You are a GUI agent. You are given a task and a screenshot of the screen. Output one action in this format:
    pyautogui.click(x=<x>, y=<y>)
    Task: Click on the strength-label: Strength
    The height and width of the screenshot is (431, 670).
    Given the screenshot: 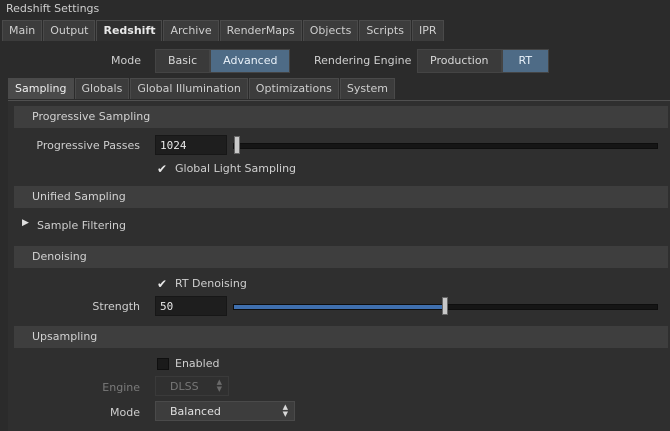 What is the action you would take?
    pyautogui.click(x=116, y=306)
    